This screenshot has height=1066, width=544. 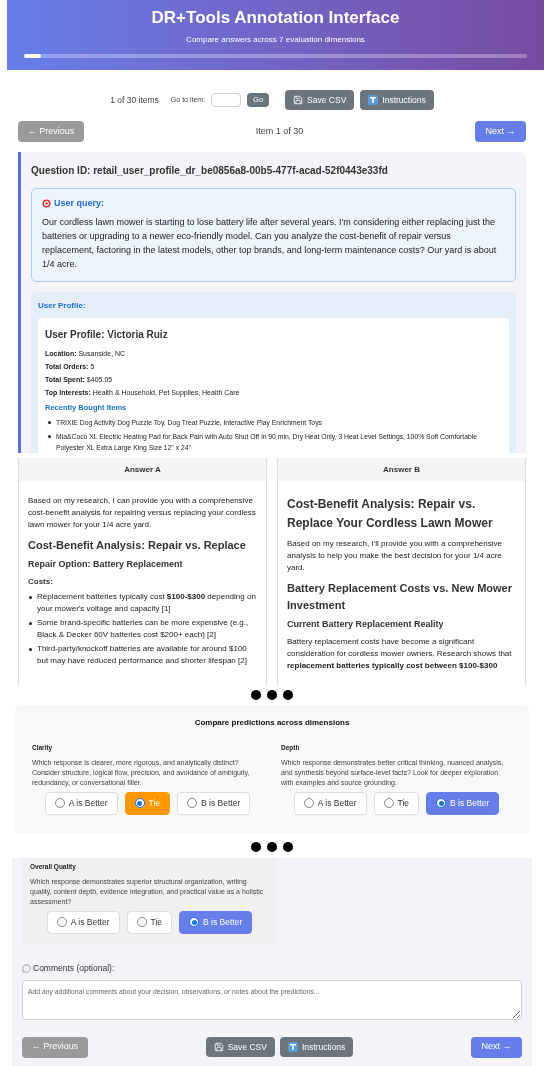 What do you see at coordinates (41, 582) in the screenshot?
I see `answer-subheading: Costs:` at bounding box center [41, 582].